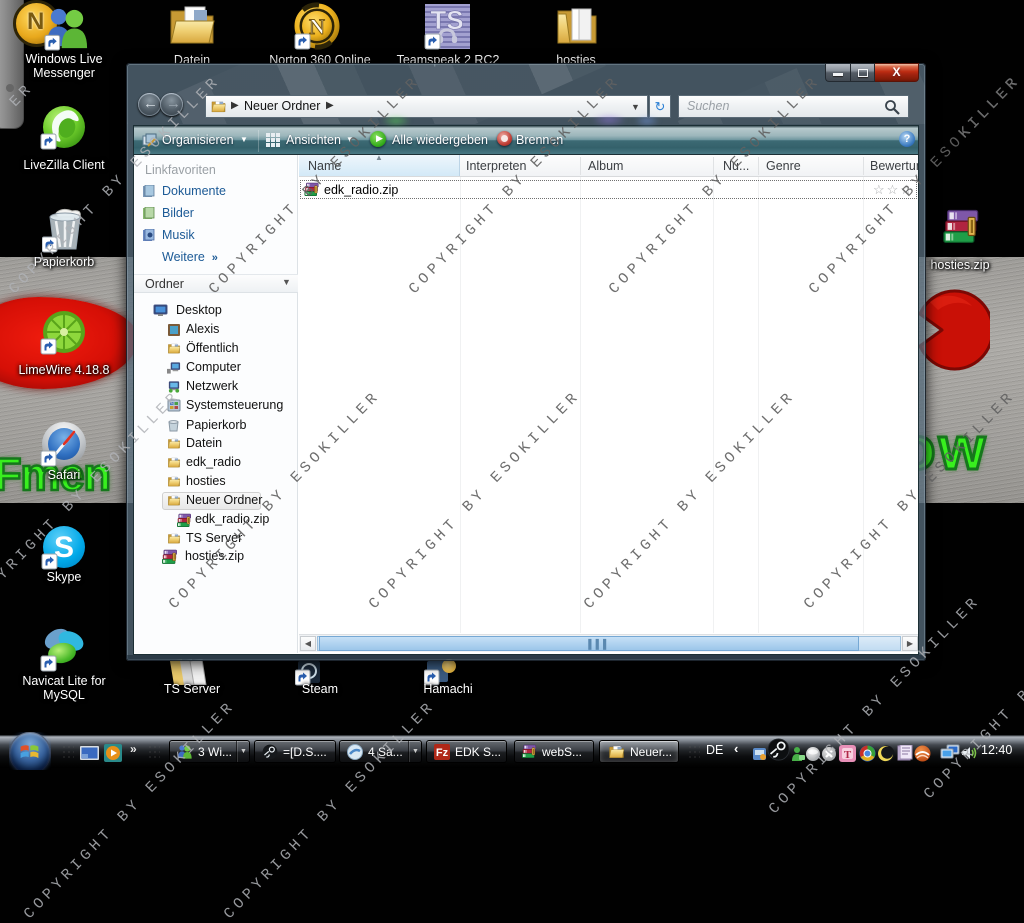 The height and width of the screenshot is (923, 1024). I want to click on svg-text: T, so click(848, 755).